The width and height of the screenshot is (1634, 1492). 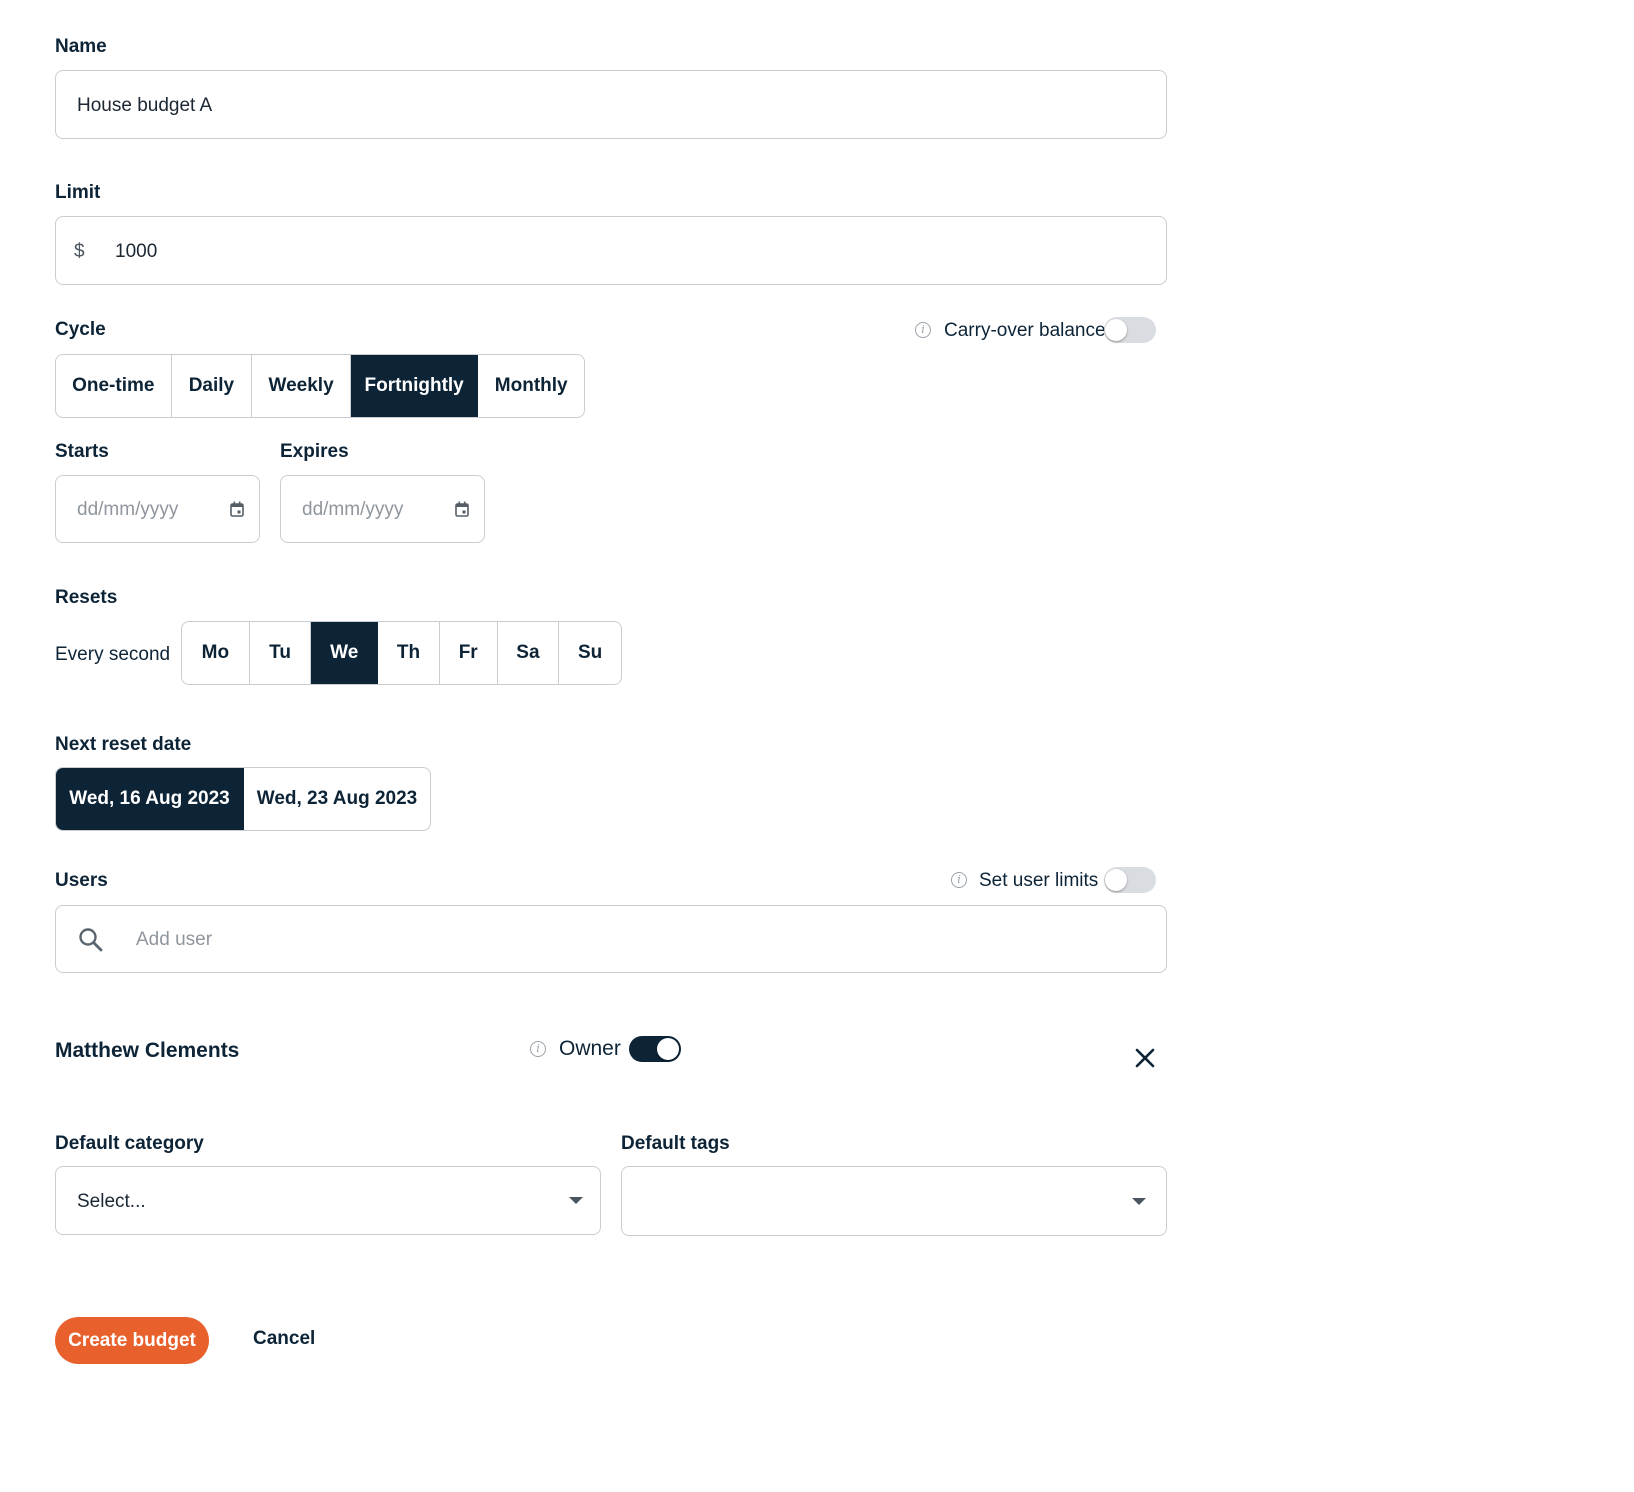 I want to click on set-user-limits-toggle, so click(x=1130, y=880).